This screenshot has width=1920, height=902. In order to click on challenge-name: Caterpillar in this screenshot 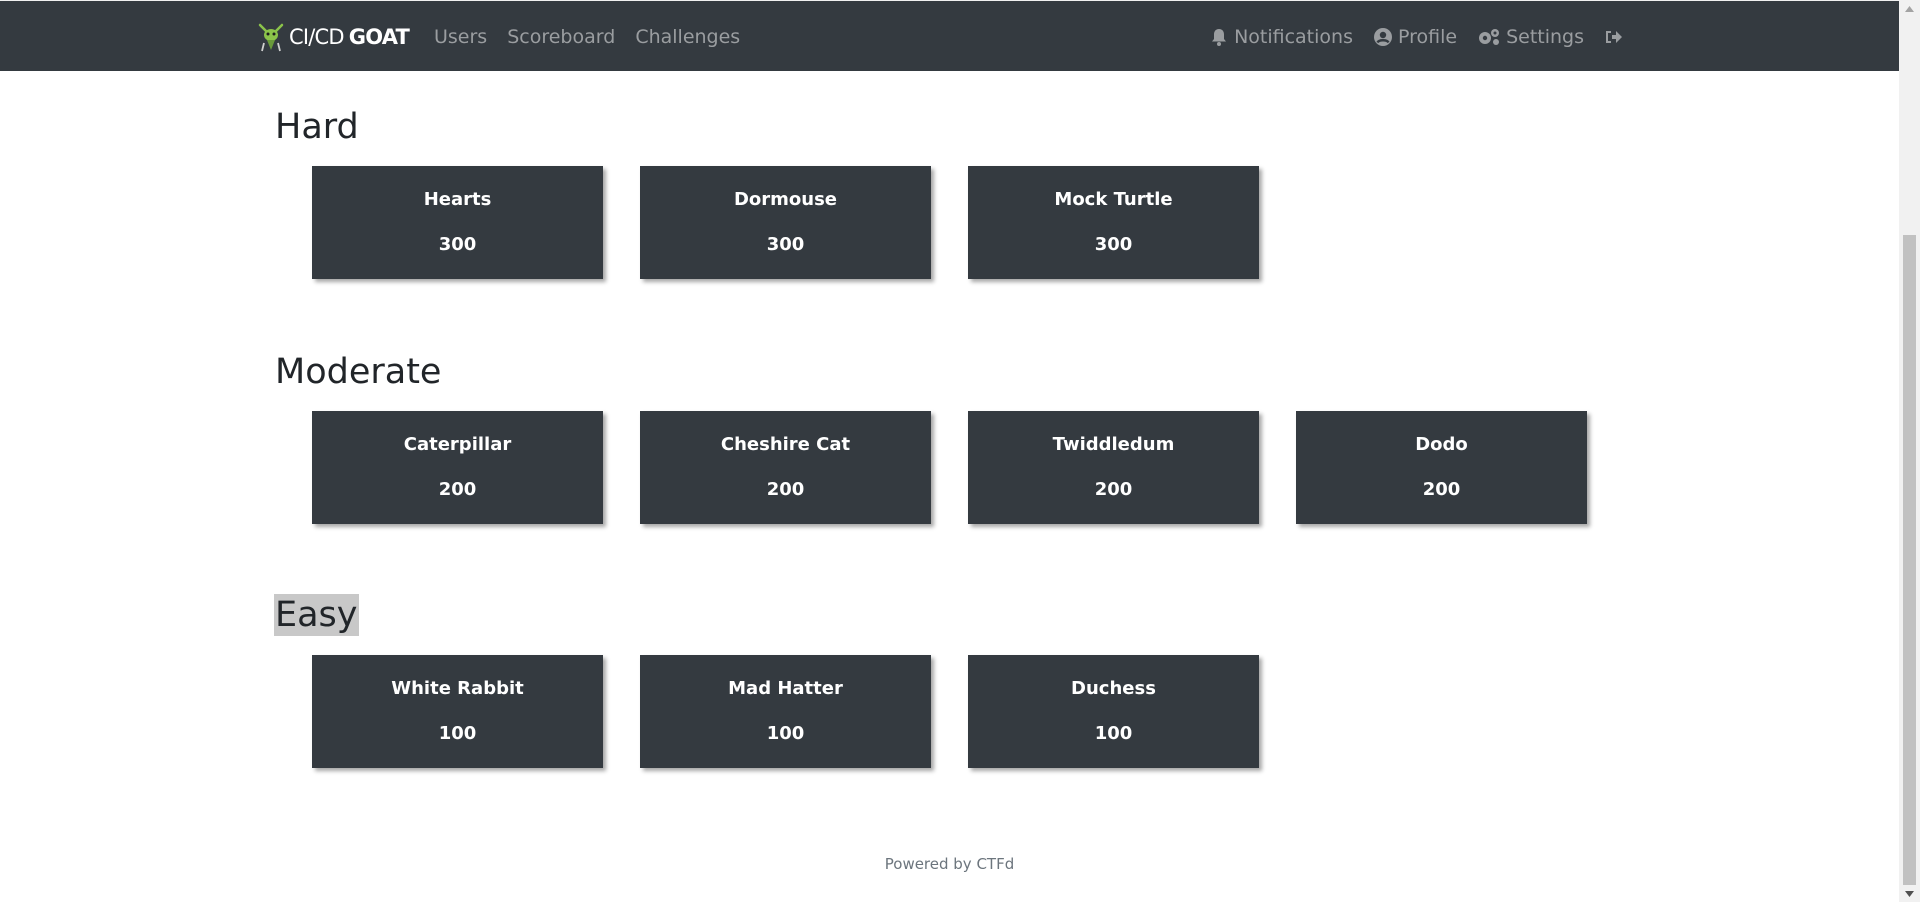, I will do `click(457, 444)`.